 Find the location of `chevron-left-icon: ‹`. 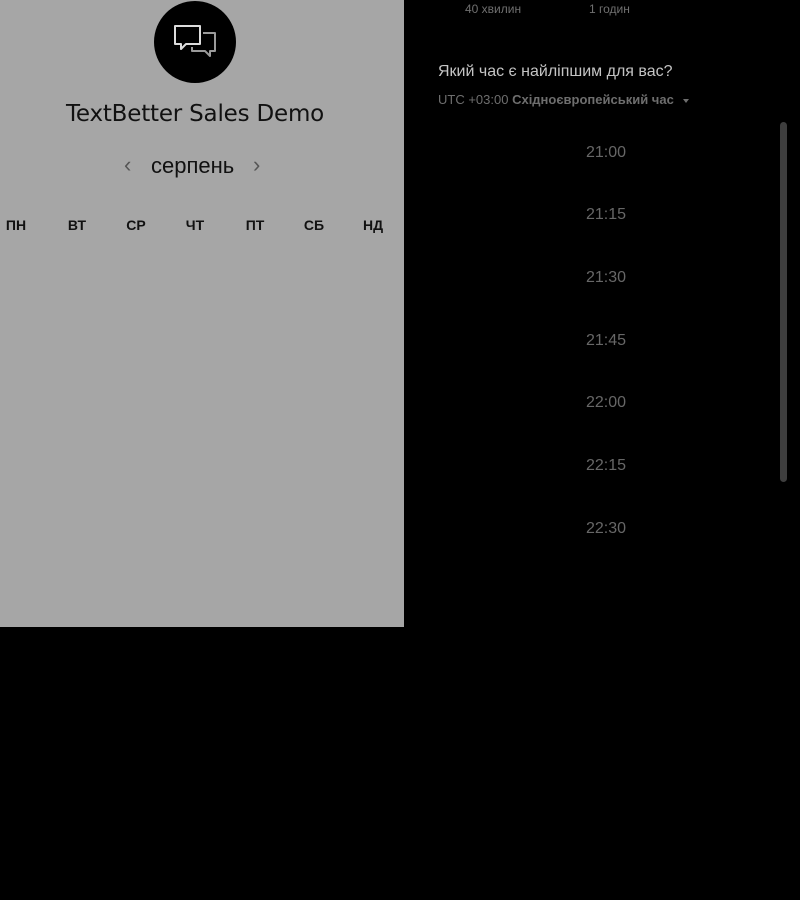

chevron-left-icon: ‹ is located at coordinates (127, 165).